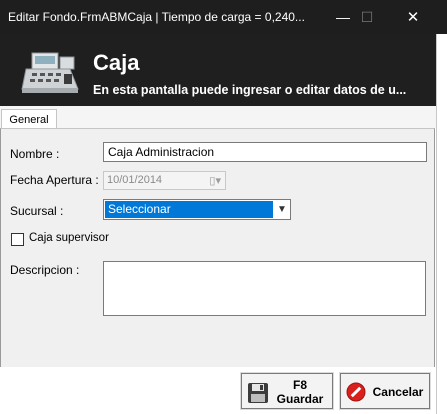  I want to click on cancelar-button: Cancelar, so click(385, 391).